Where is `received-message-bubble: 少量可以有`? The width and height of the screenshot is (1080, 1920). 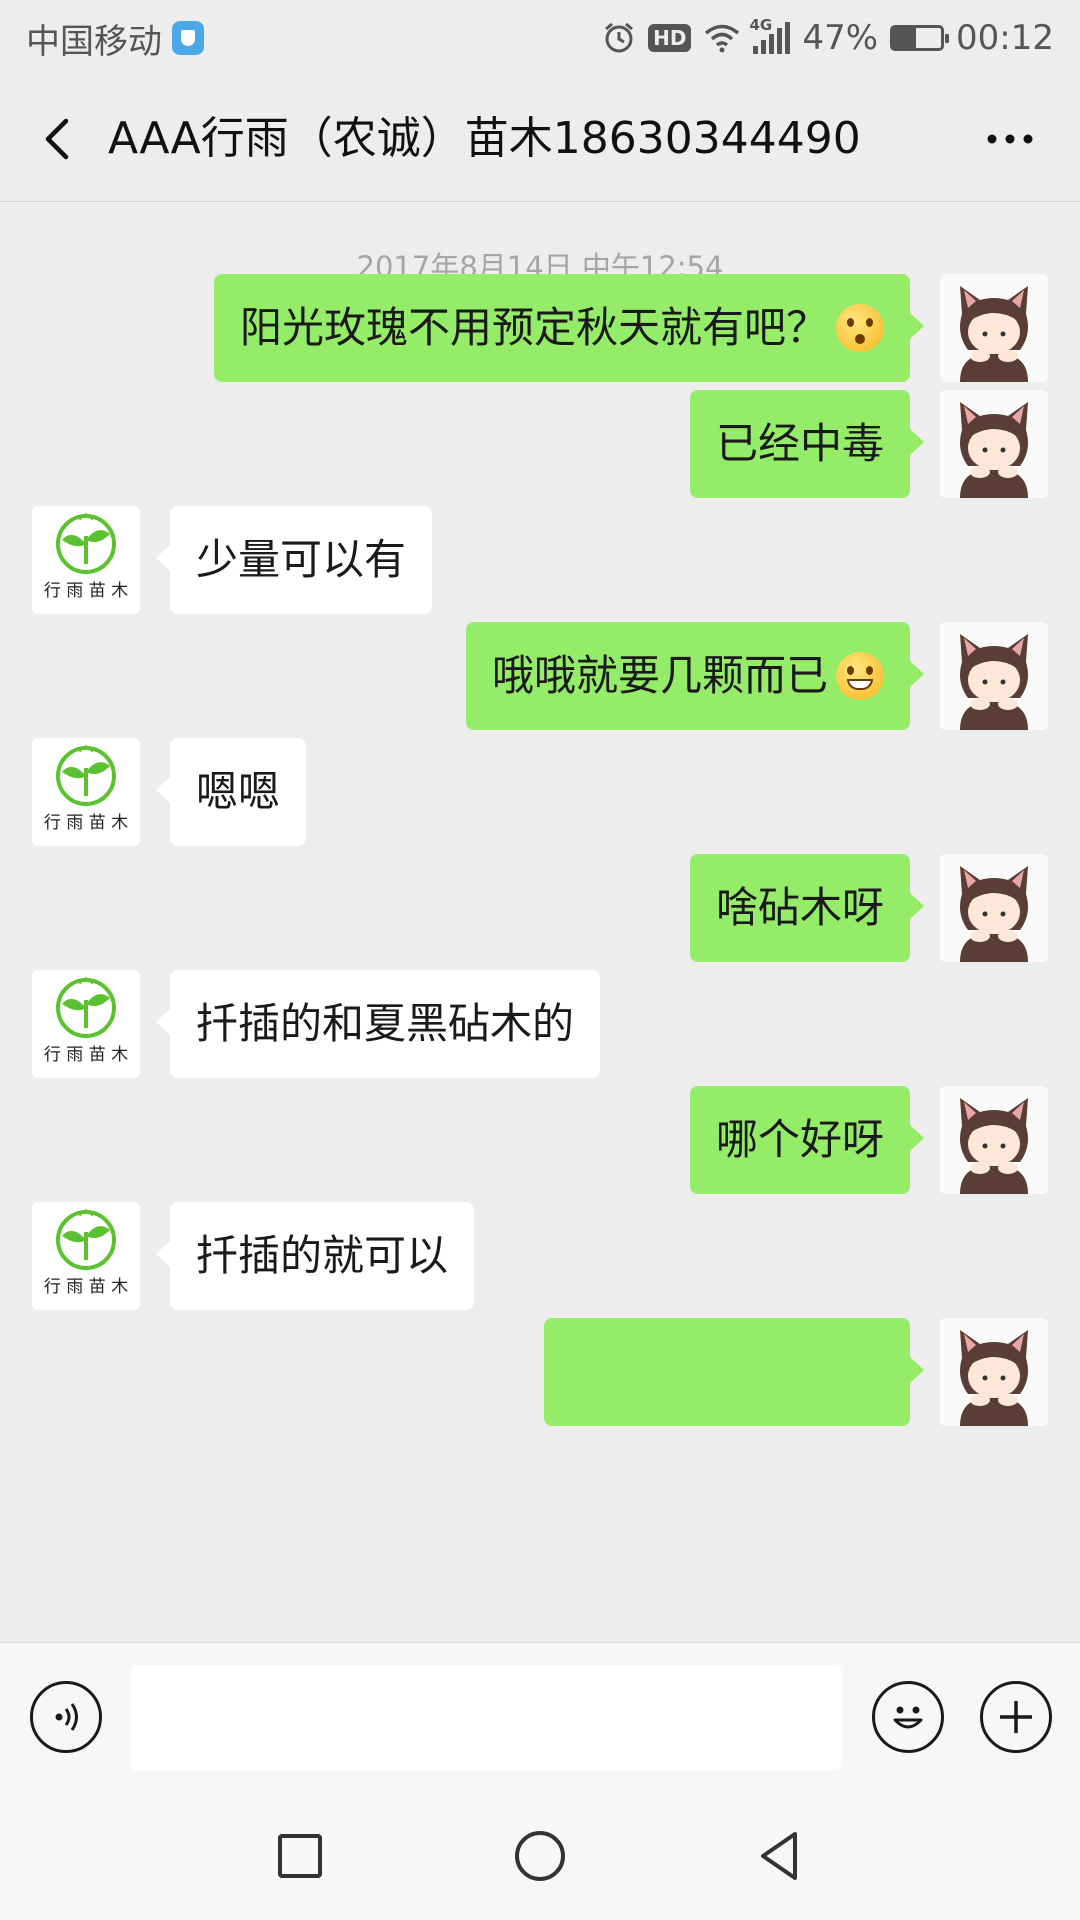 received-message-bubble: 少量可以有 is located at coordinates (294, 560).